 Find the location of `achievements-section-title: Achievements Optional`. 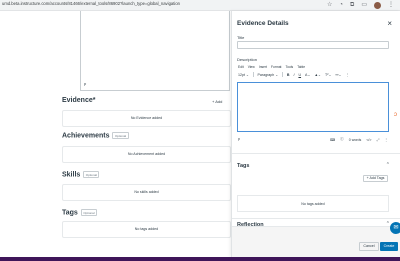

achievements-section-title: Achievements Optional is located at coordinates (95, 135).